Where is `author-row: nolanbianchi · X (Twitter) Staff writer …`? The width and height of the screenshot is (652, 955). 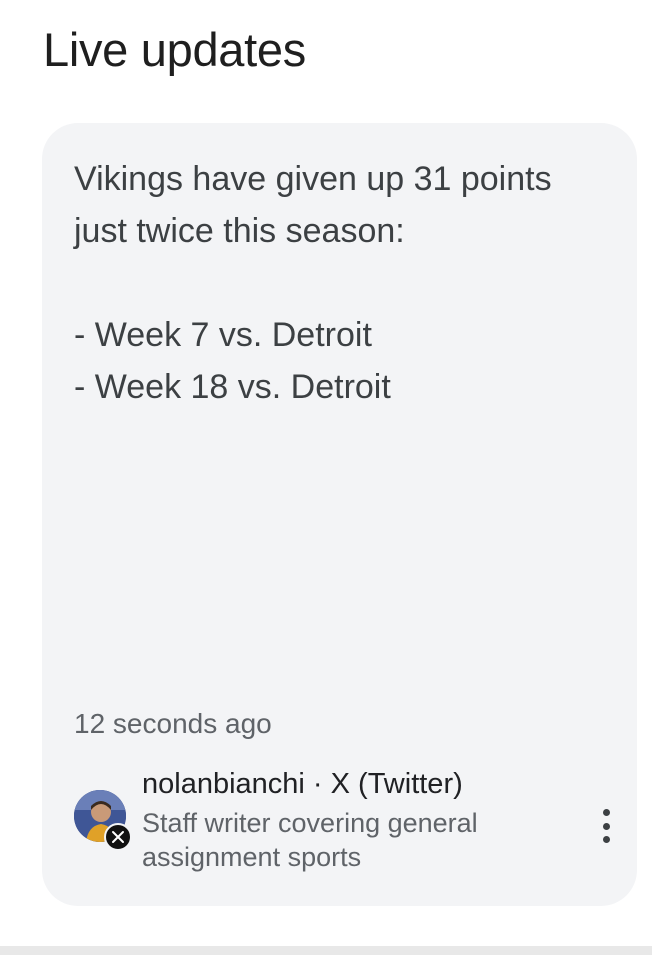
author-row: nolanbianchi · X (Twitter) Staff writer … is located at coordinates (344, 821).